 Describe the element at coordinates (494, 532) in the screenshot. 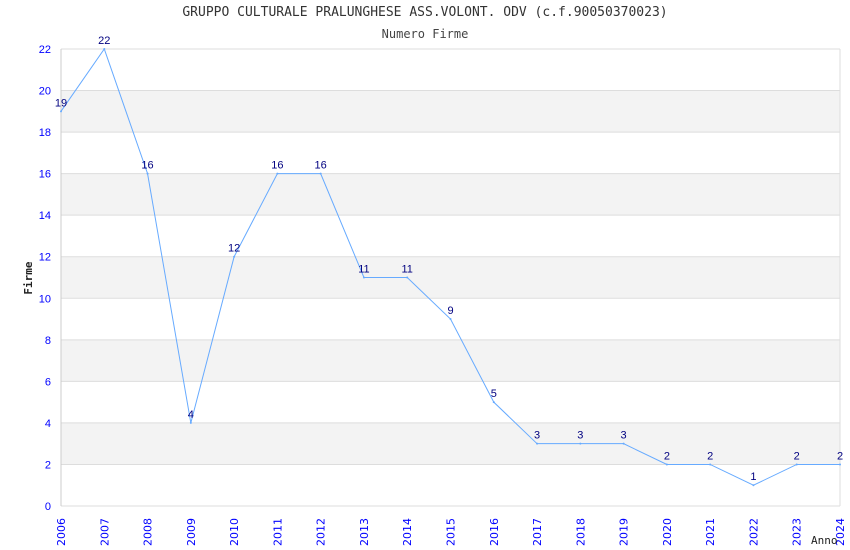

I see `x-tick-label: 2016` at that location.